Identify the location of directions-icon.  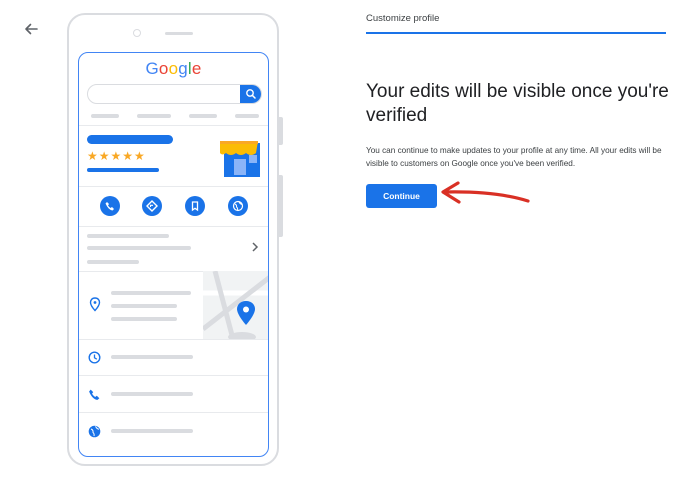
(152, 206).